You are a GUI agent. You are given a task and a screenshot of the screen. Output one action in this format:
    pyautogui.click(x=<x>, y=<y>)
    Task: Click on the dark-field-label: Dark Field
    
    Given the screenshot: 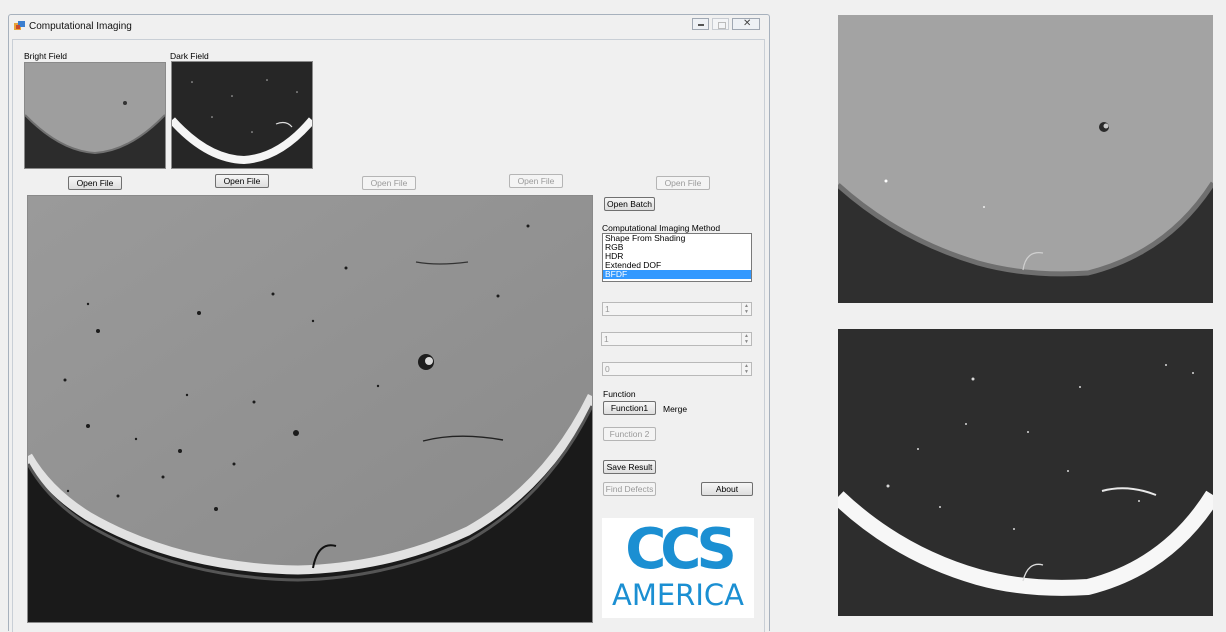 What is the action you would take?
    pyautogui.click(x=189, y=56)
    